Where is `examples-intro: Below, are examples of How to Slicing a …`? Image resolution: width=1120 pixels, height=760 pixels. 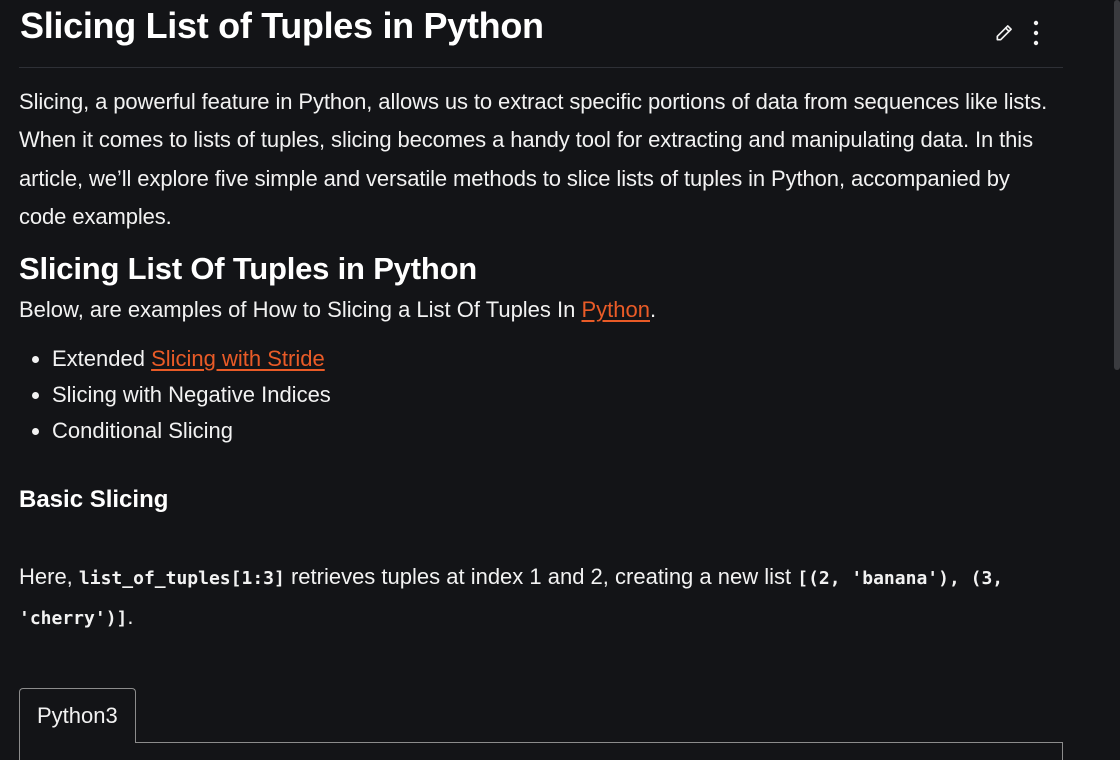 examples-intro: Below, are examples of How to Slicing a … is located at coordinates (541, 310).